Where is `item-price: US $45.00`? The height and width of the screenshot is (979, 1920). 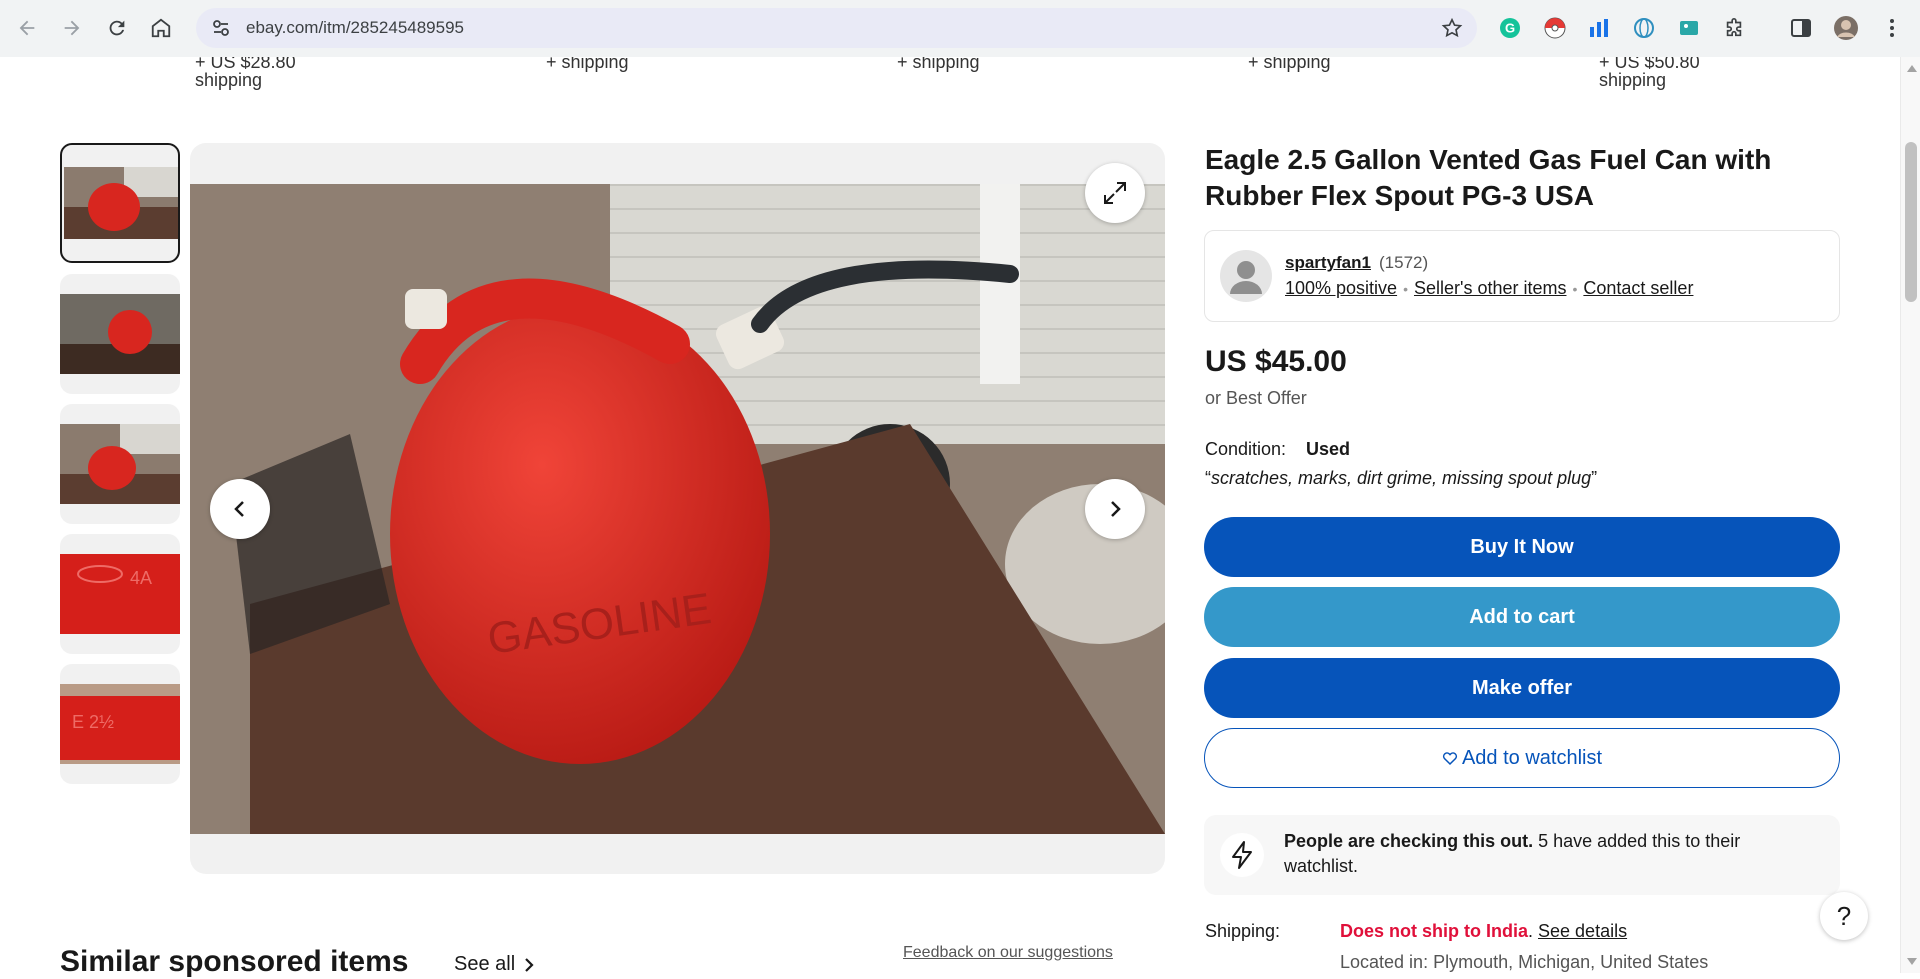 item-price: US $45.00 is located at coordinates (1276, 361).